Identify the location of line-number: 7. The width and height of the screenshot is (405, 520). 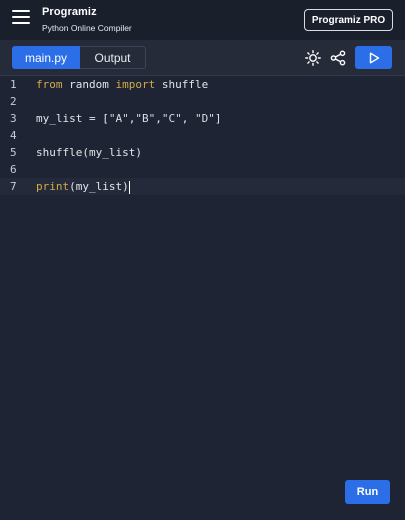
(13, 186).